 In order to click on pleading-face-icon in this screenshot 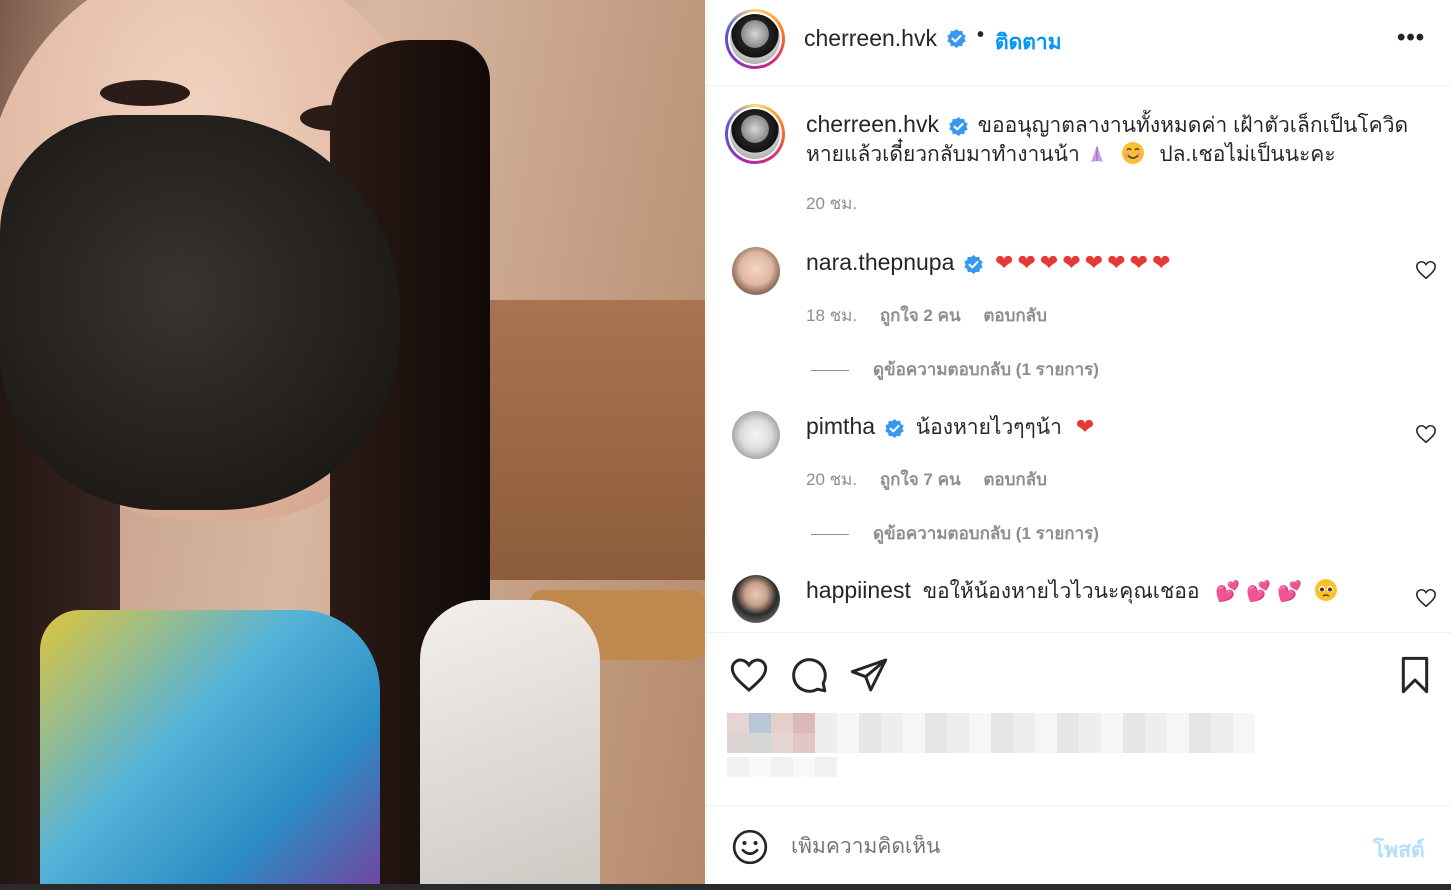, I will do `click(1325, 590)`.